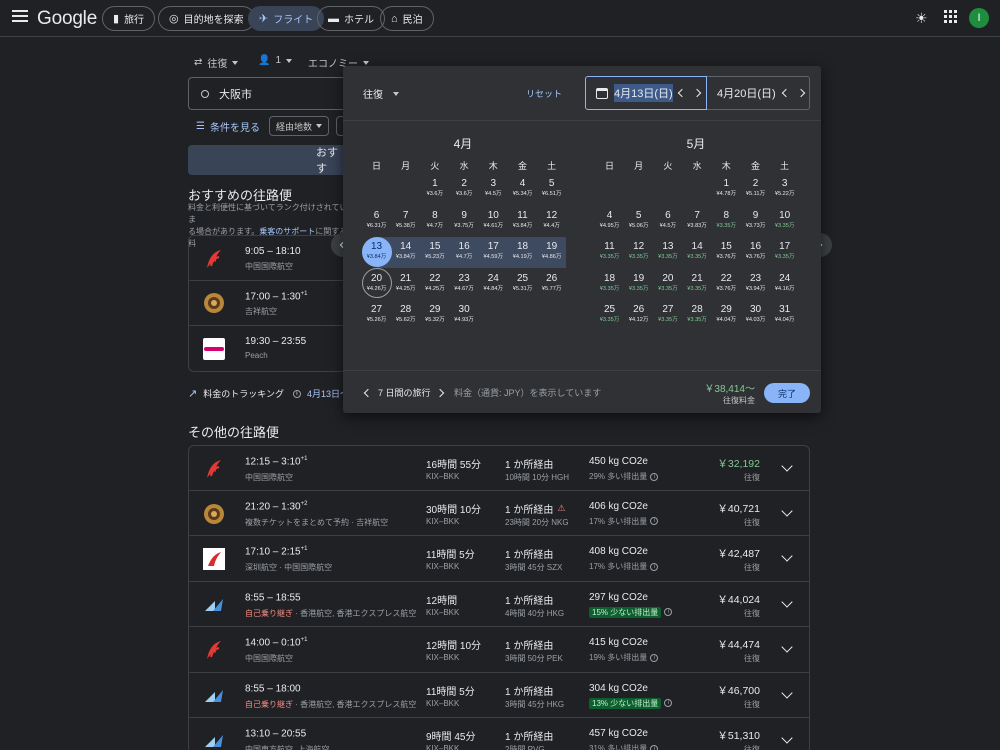 This screenshot has width=1000, height=750. Describe the element at coordinates (784, 314) in the screenshot. I see `calendar-day: 31 ¥4.04万` at that location.